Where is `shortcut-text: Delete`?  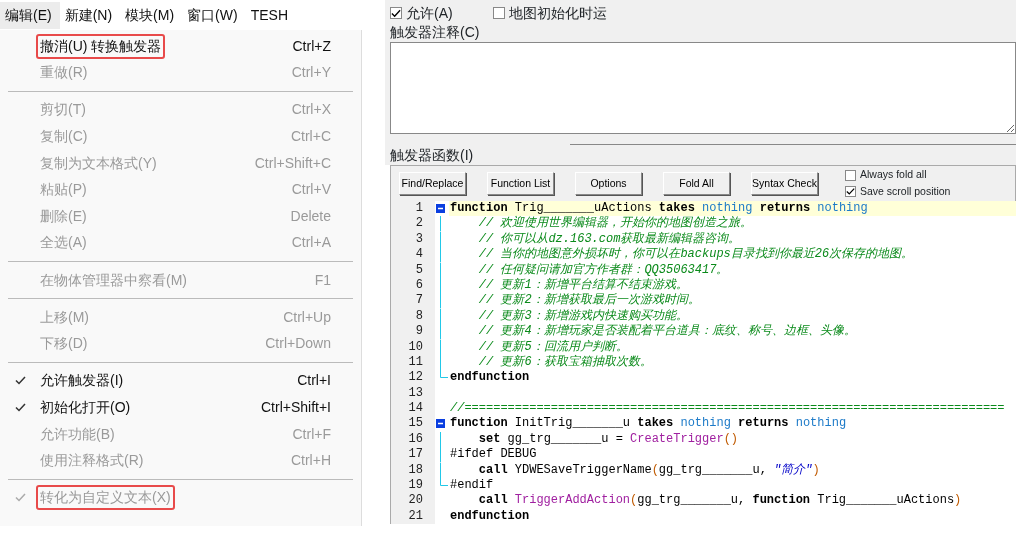 shortcut-text: Delete is located at coordinates (310, 216).